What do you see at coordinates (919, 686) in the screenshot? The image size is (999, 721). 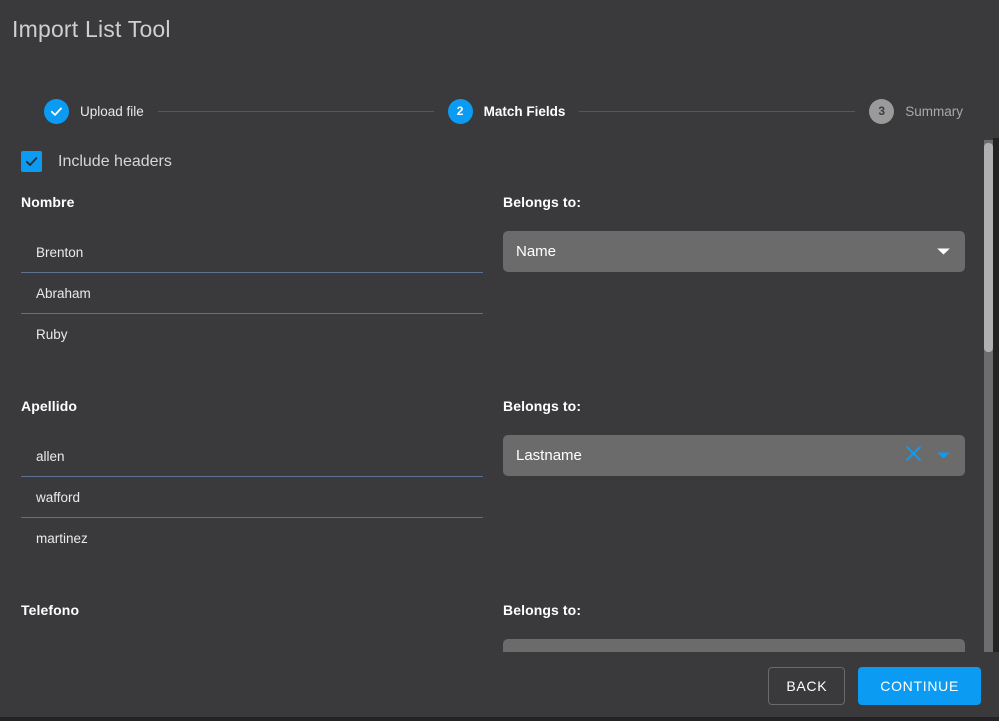 I see `continue-button: CONTINUE` at bounding box center [919, 686].